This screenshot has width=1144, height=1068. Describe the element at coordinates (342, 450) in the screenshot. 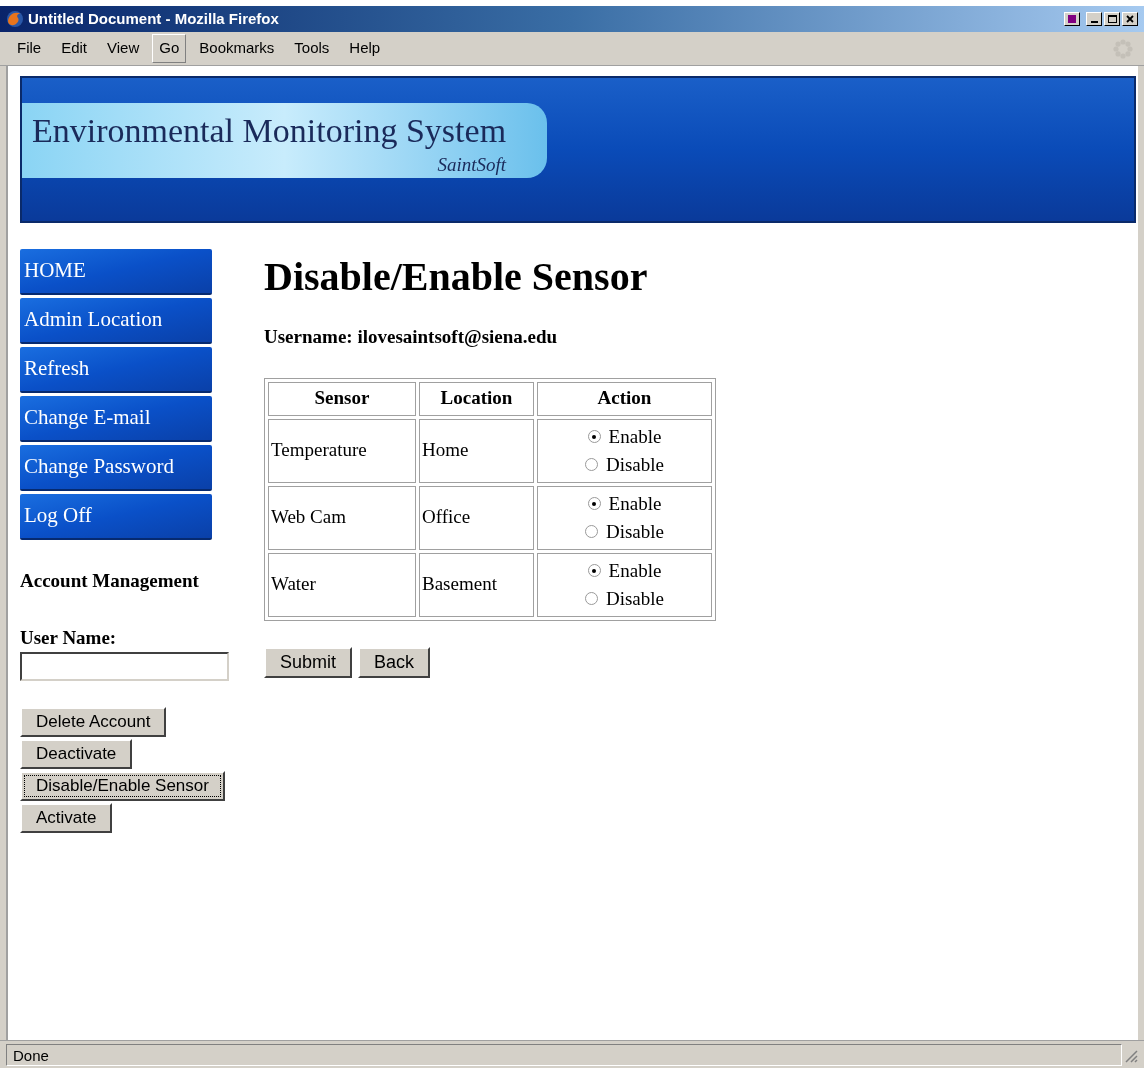

I see `table-cell: Temperature` at that location.